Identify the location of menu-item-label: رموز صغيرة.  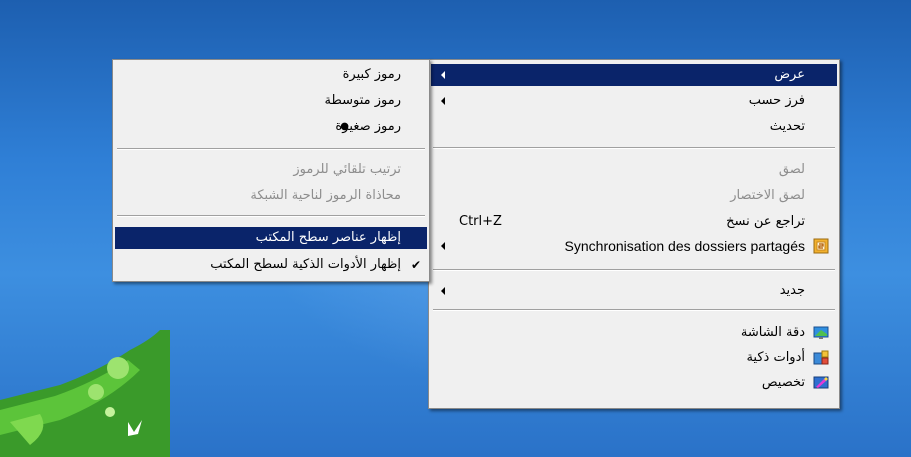
(368, 126).